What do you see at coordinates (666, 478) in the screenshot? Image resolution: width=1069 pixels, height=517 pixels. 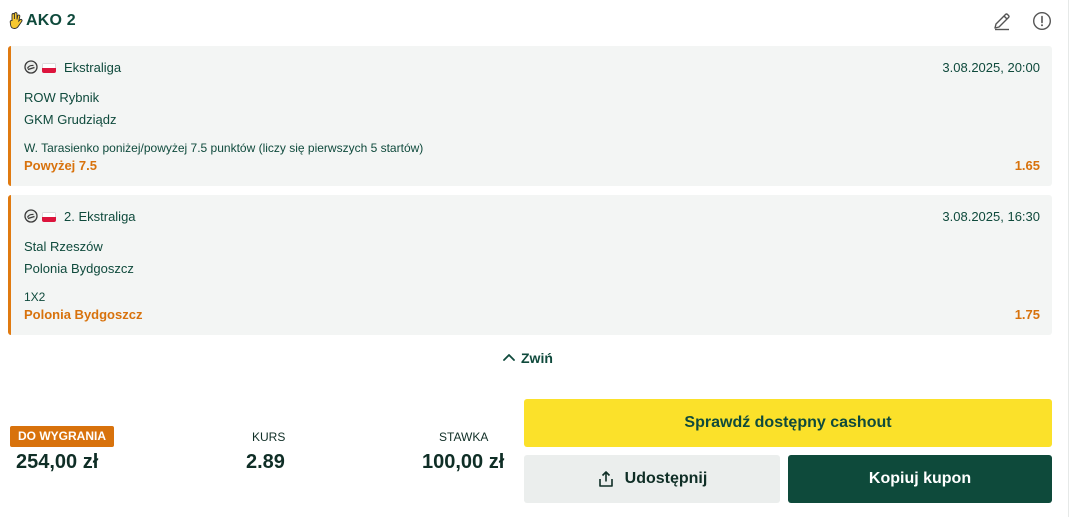 I see `share-label: Udostępnij` at bounding box center [666, 478].